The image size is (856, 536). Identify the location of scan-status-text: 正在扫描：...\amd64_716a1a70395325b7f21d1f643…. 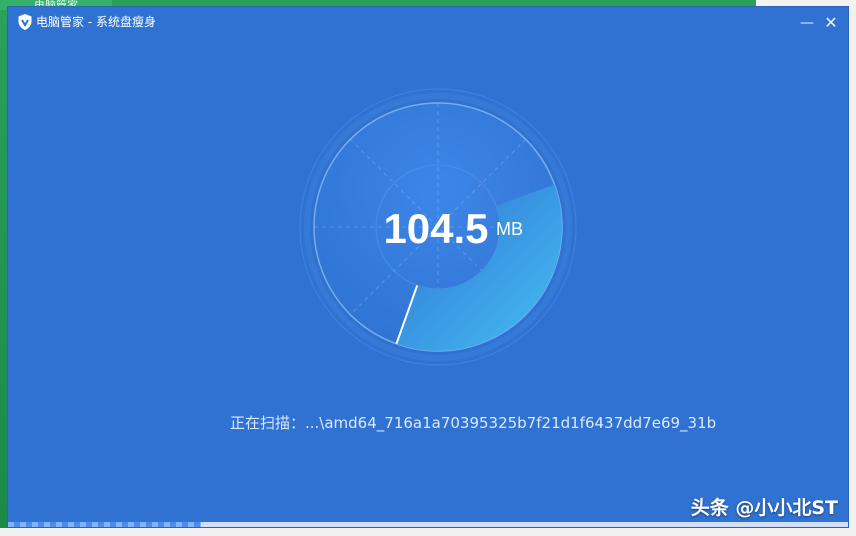
(473, 423).